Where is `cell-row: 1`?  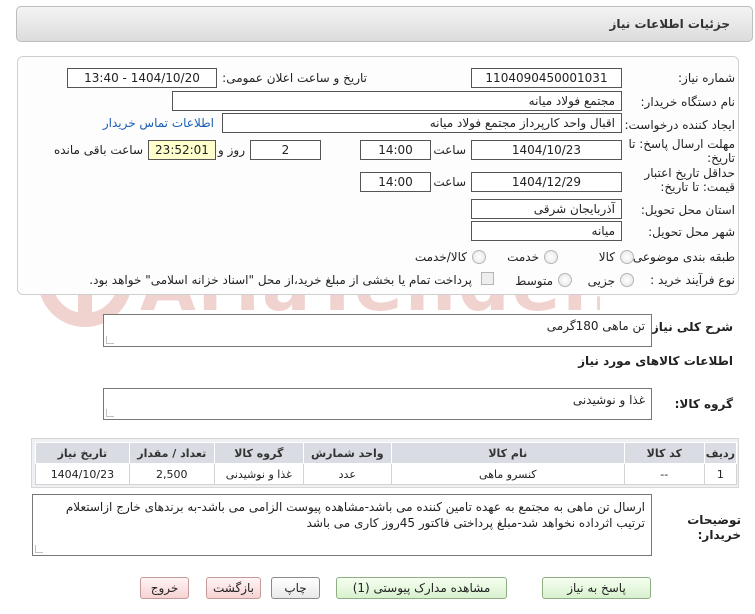 cell-row: 1 is located at coordinates (720, 474).